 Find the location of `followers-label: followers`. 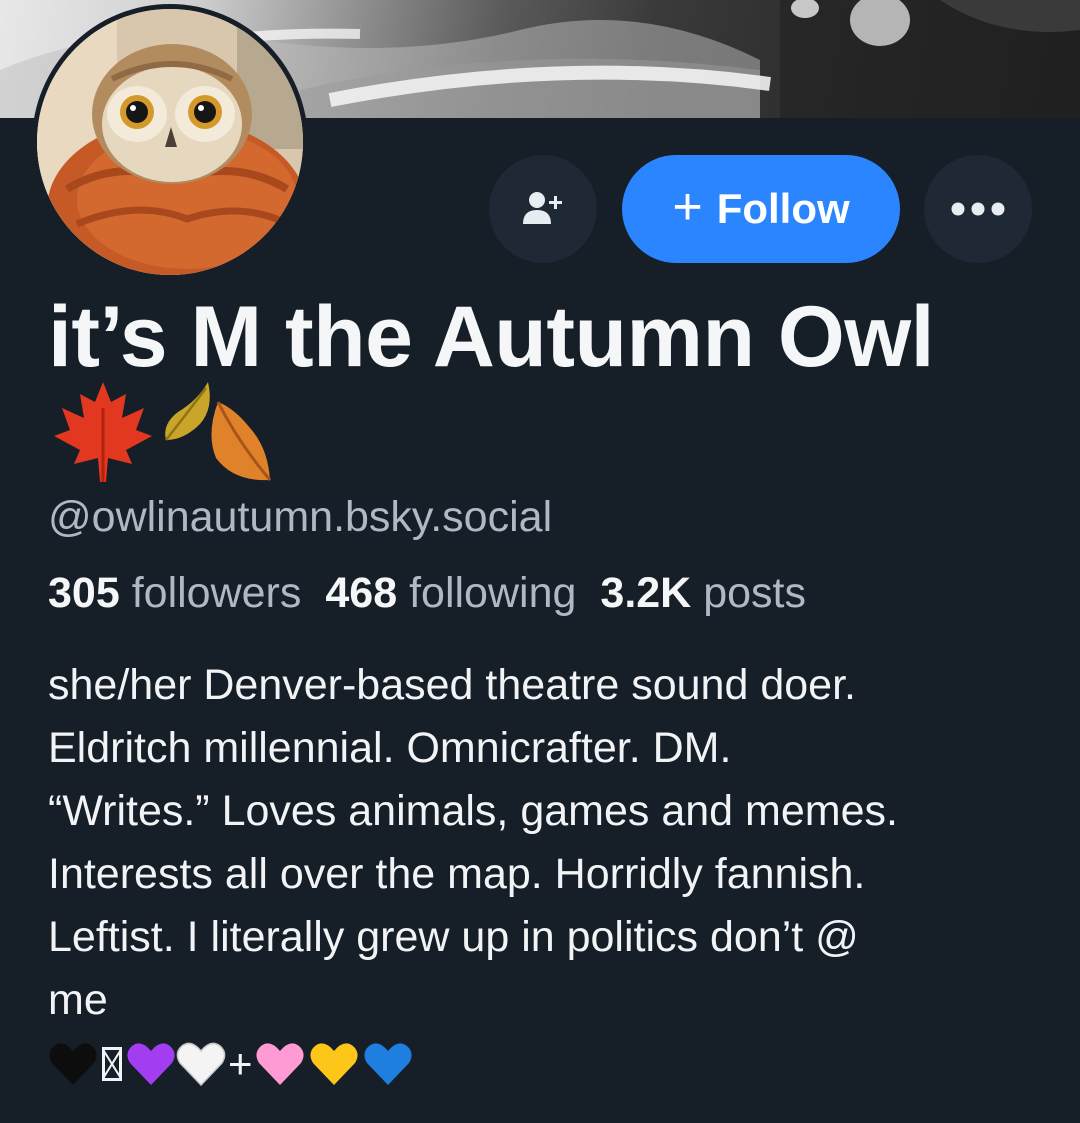

followers-label: followers is located at coordinates (216, 593).